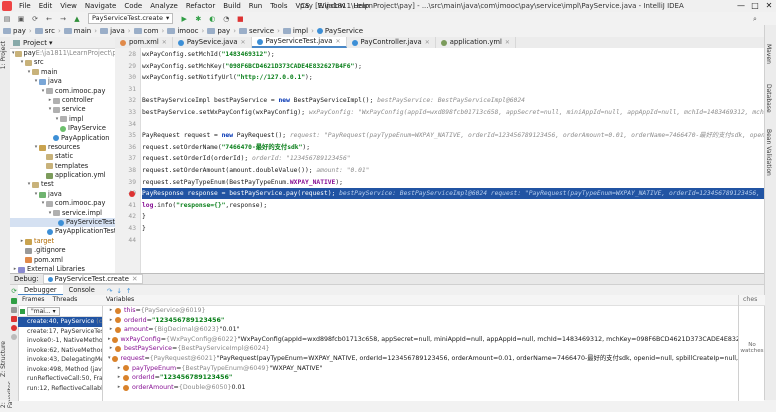 The width and height of the screenshot is (776, 412). I want to click on editor-tab: pom.xml ✕, so click(144, 42).